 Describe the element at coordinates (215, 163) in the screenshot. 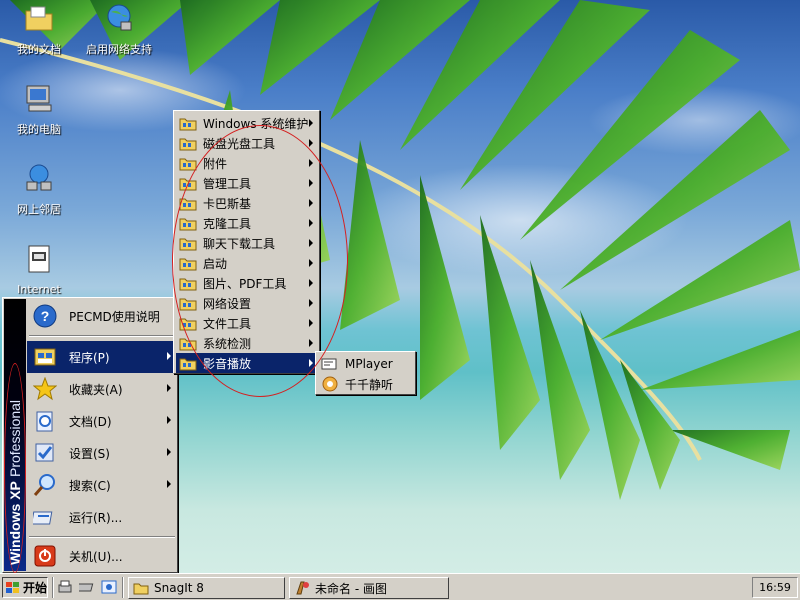

I see `programs-menu-item-label: 附件` at that location.